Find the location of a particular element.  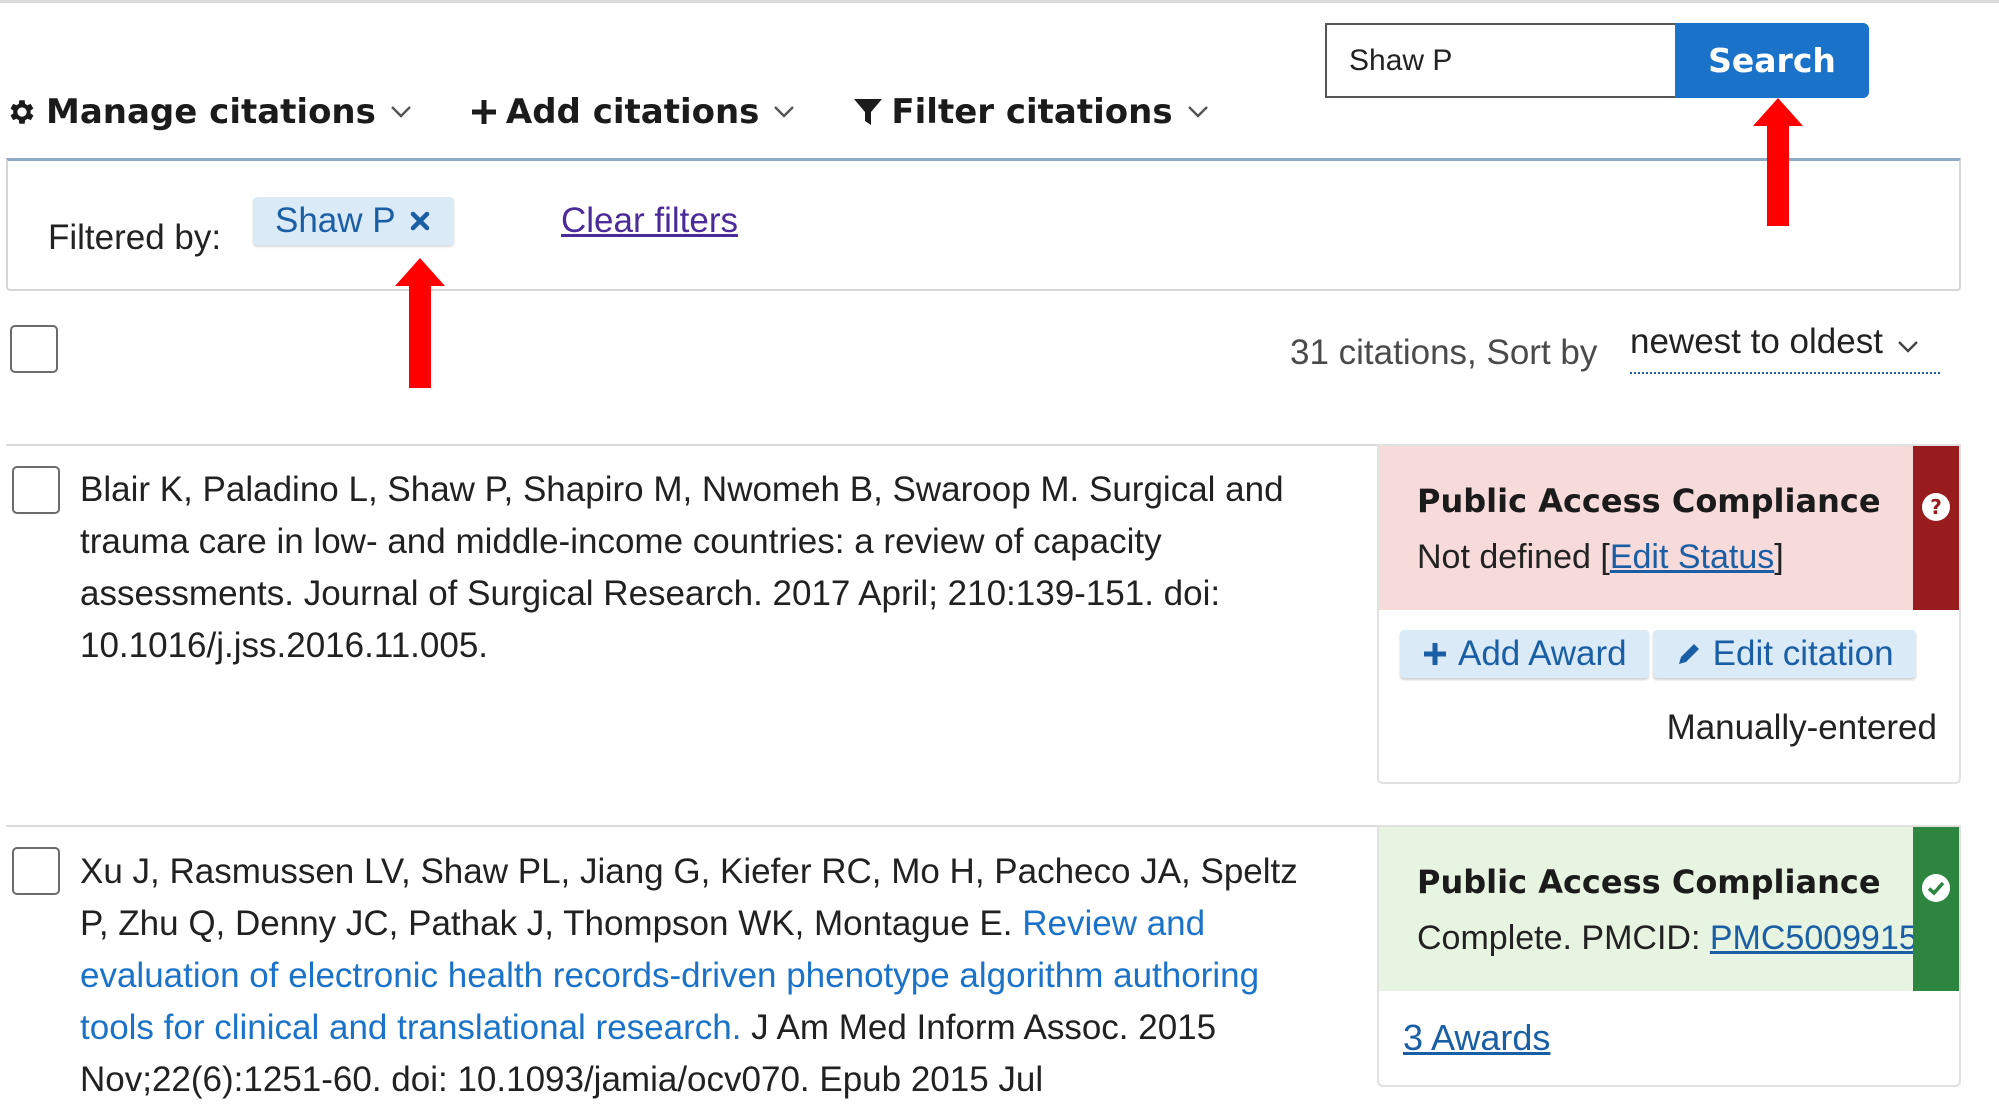

compliance-status: Complete. PMCID: PMC5009915 is located at coordinates (1667, 938).